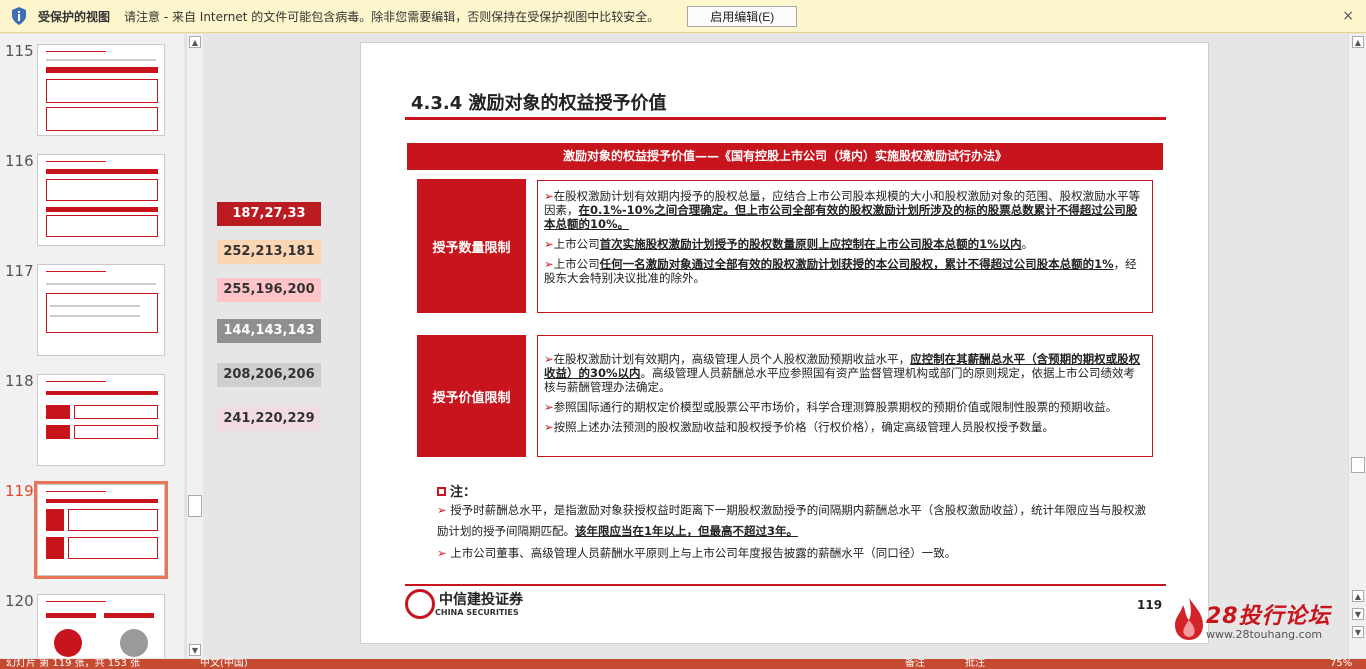  What do you see at coordinates (420, 604) in the screenshot?
I see `logo-emblem-icon` at bounding box center [420, 604].